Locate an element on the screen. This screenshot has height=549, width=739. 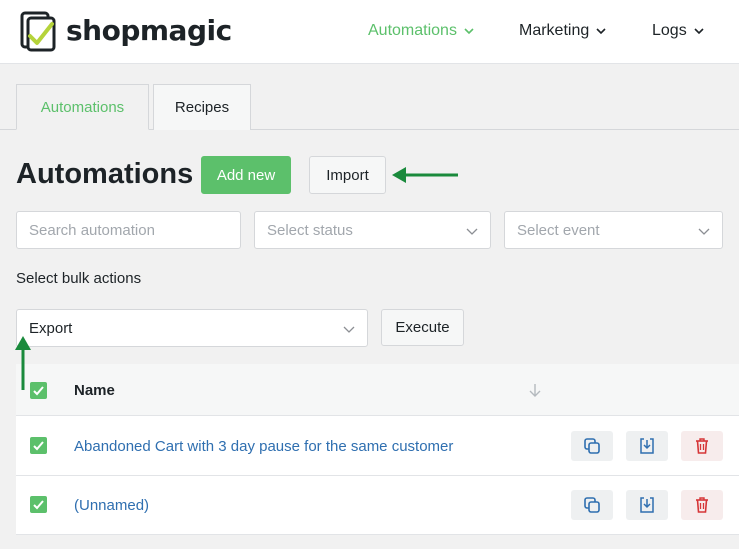
event-placeholder: Select event is located at coordinates (558, 230).